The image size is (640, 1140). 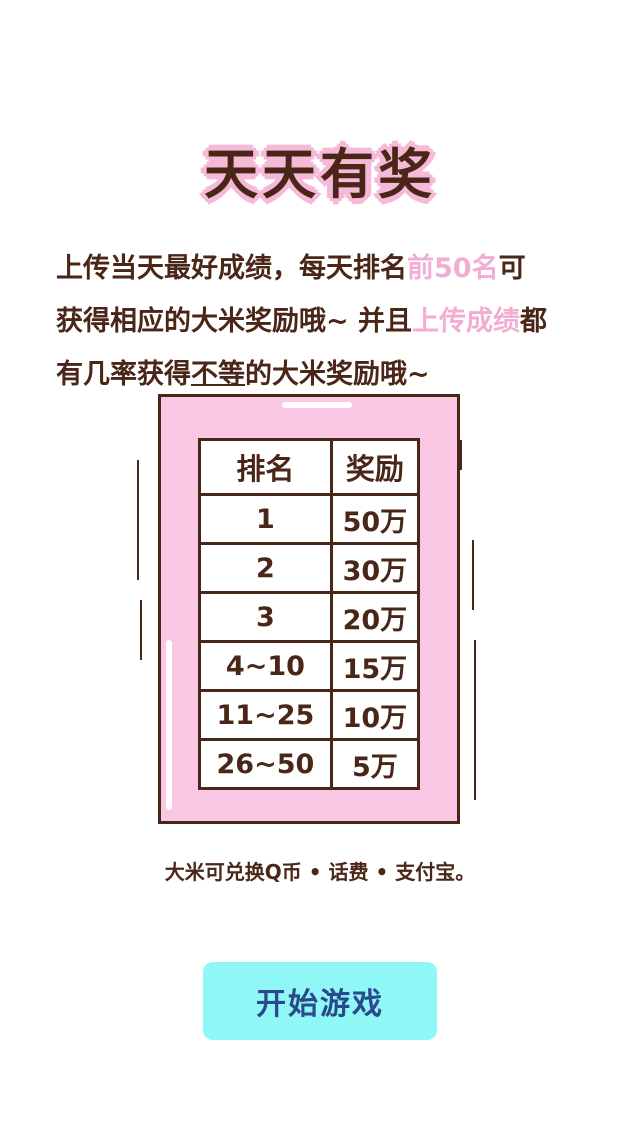 What do you see at coordinates (320, 174) in the screenshot?
I see `page-title: 天天有奖` at bounding box center [320, 174].